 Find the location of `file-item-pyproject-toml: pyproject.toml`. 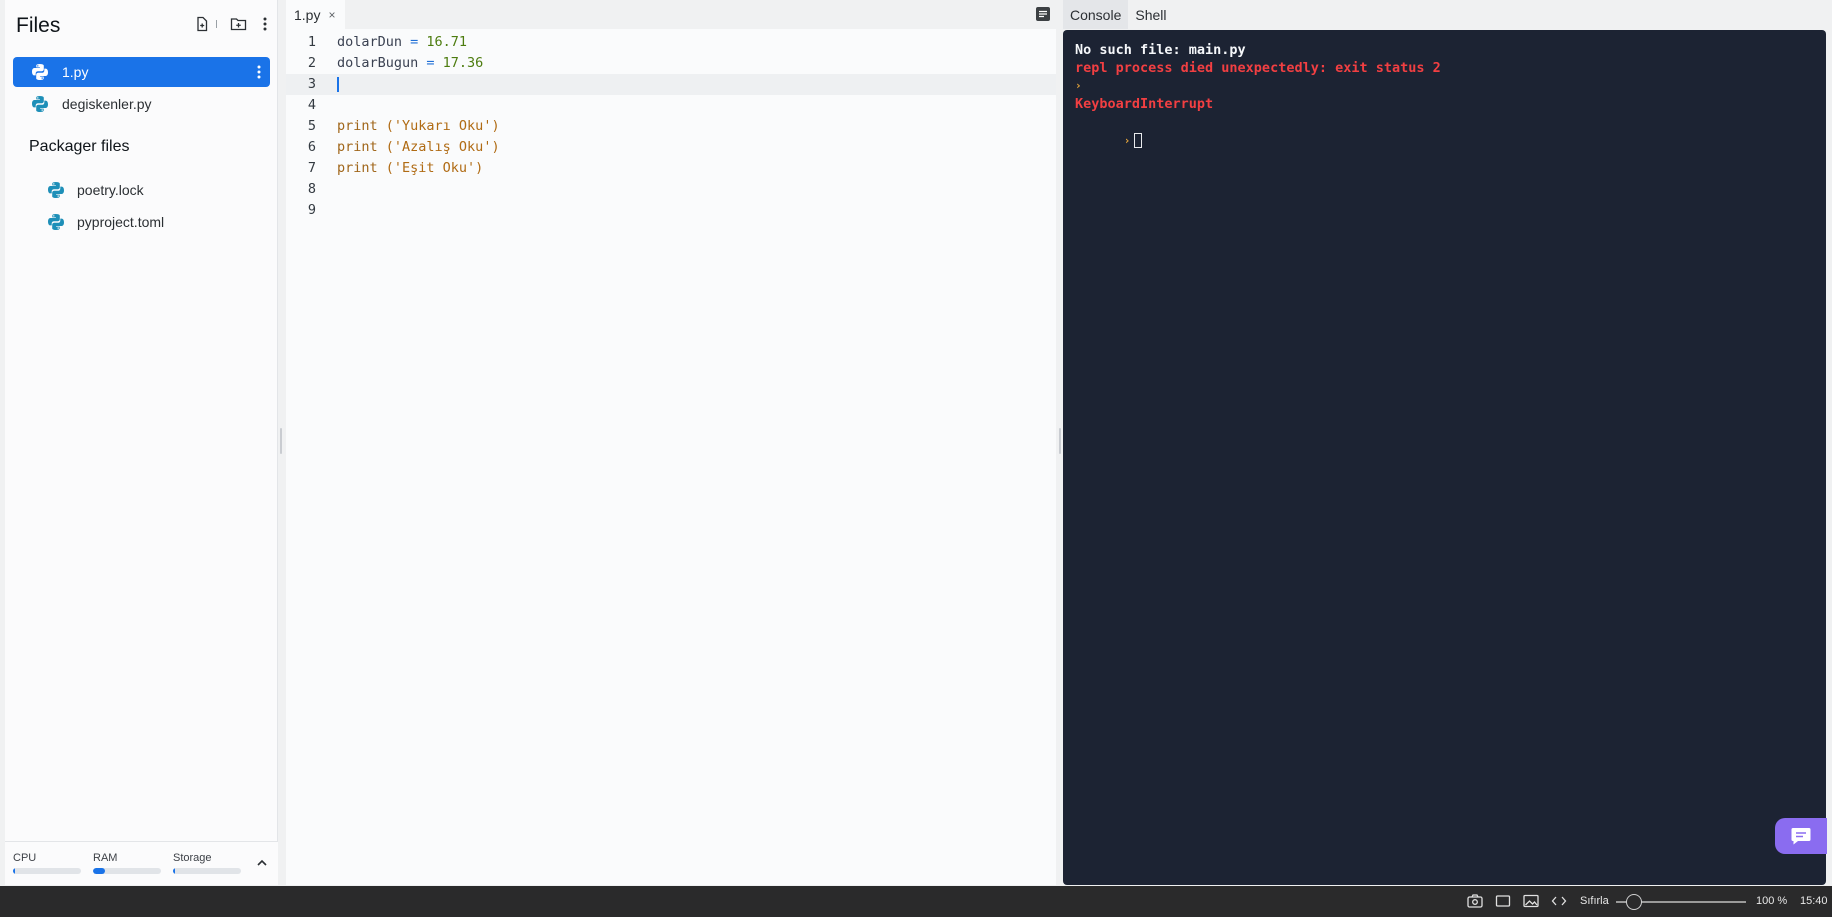

file-item-pyproject-toml: pyproject.toml is located at coordinates (141, 222).